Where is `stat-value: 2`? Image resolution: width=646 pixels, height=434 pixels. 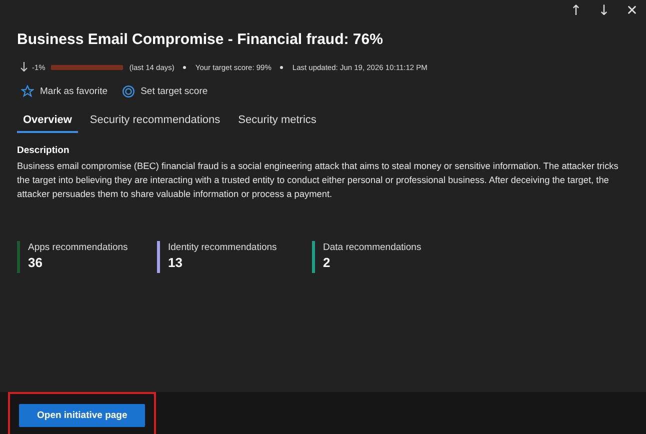 stat-value: 2 is located at coordinates (327, 262).